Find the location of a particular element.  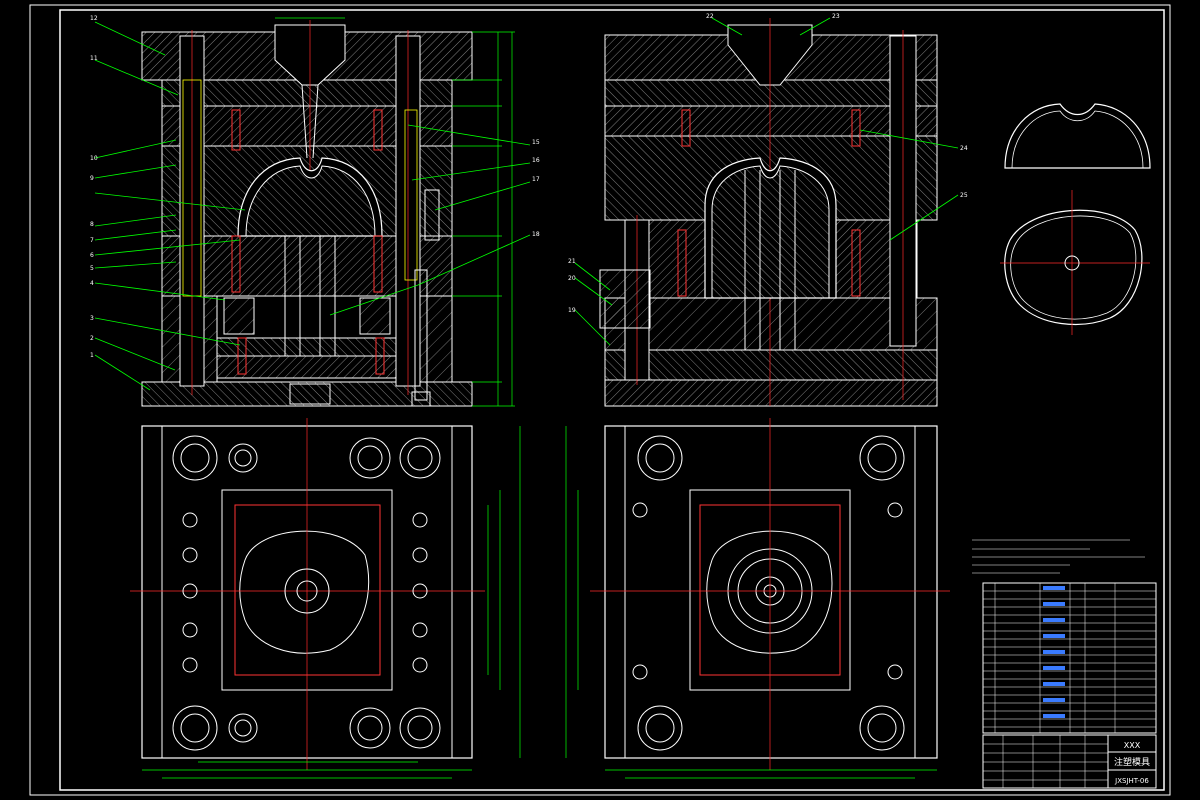

label-24: 24 is located at coordinates (964, 148).